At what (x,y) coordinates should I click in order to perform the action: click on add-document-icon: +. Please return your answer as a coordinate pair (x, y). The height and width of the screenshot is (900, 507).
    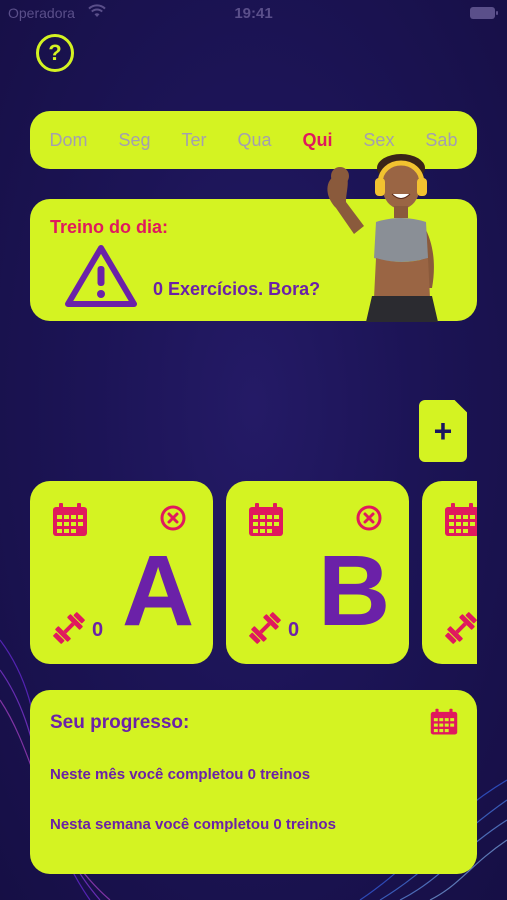
    Looking at the image, I should click on (443, 430).